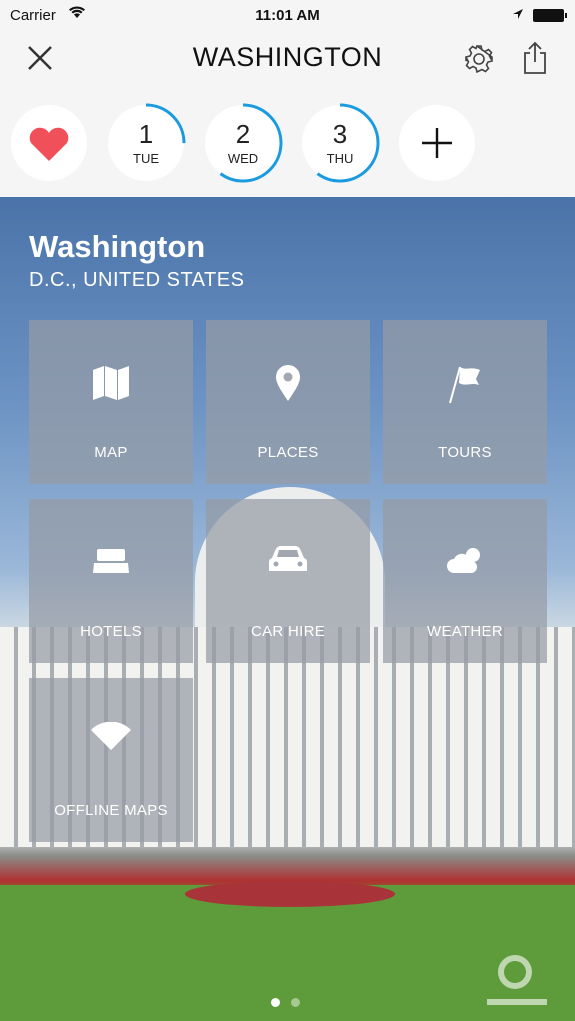  I want to click on tile-map: MAP, so click(111, 402).